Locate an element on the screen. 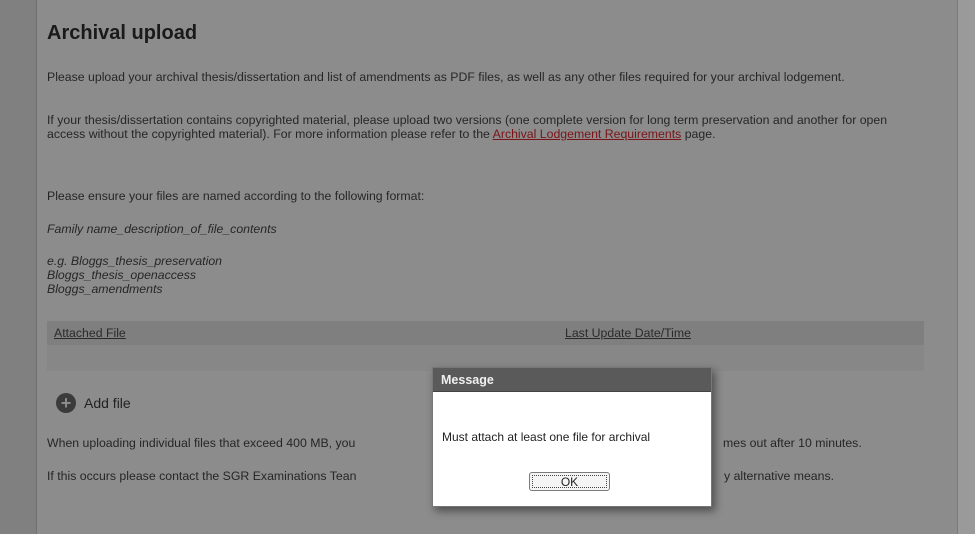 The width and height of the screenshot is (975, 534). example-2: Bloggs_thesis_openaccess is located at coordinates (122, 275).